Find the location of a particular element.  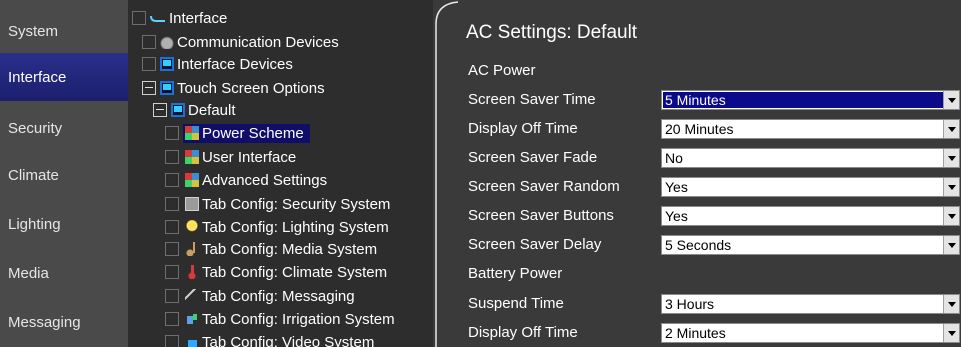

screen-saver-fade-select: No is located at coordinates (810, 158).